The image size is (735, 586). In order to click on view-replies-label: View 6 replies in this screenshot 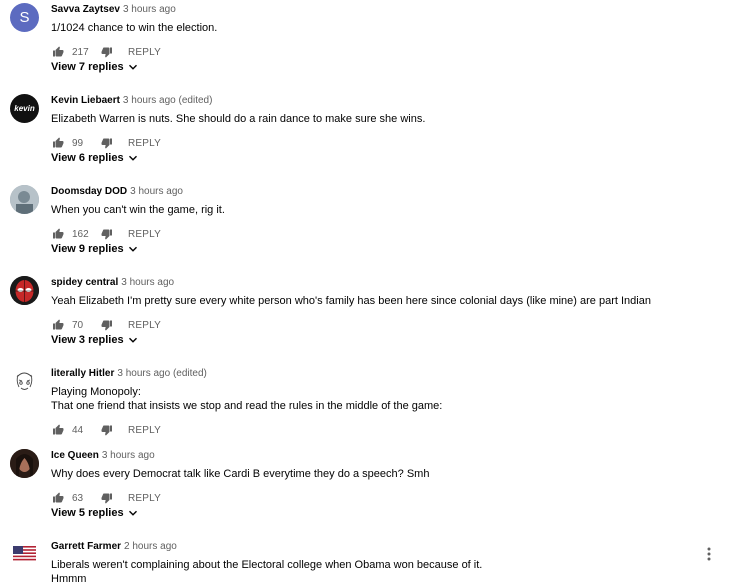, I will do `click(87, 158)`.